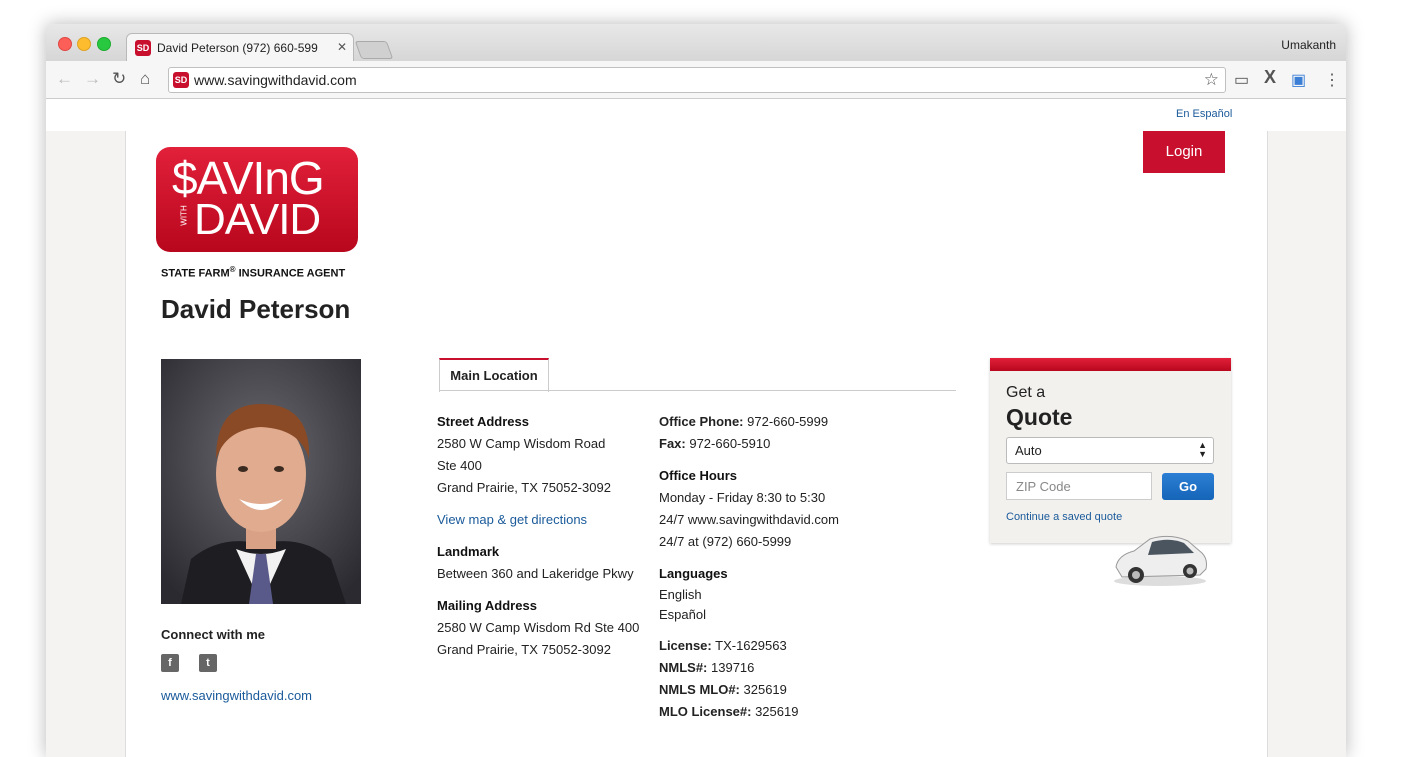 This screenshot has width=1402, height=757. What do you see at coordinates (256, 309) in the screenshot?
I see `agent-name: David Peterson` at bounding box center [256, 309].